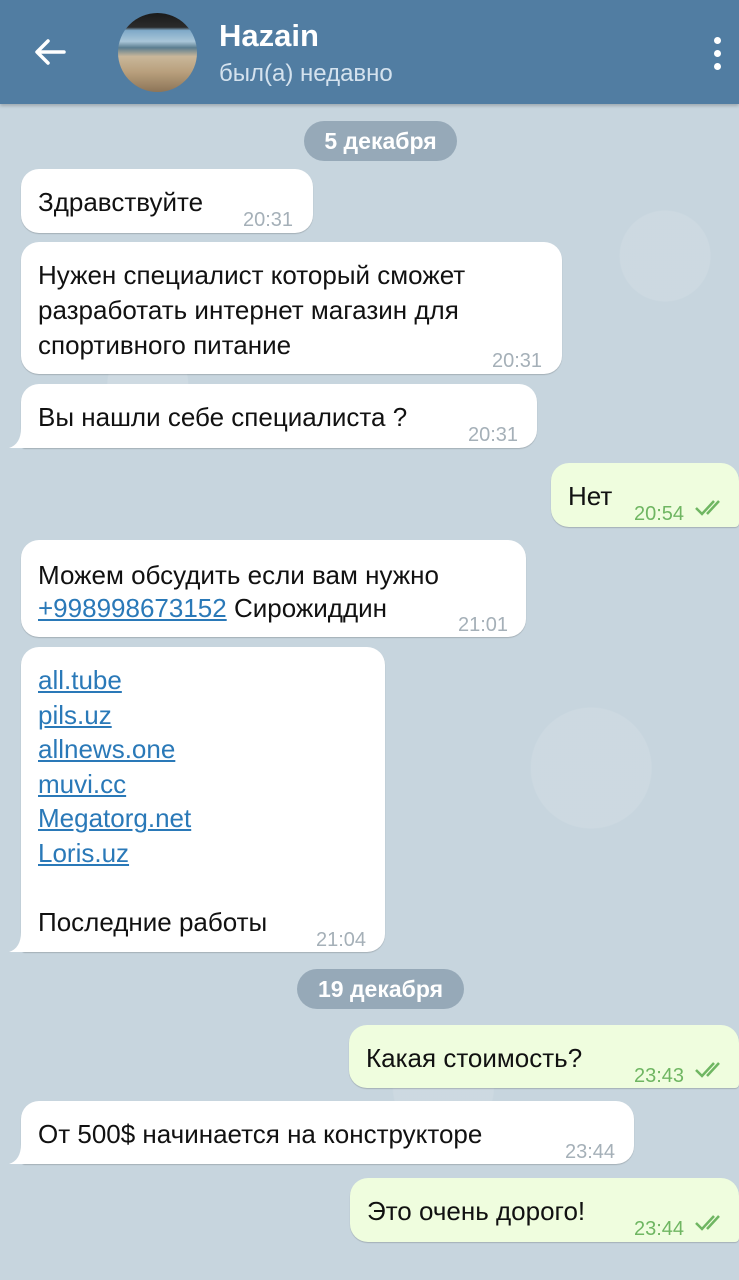 This screenshot has width=739, height=1280. I want to click on incoming-message: Здравствуйте 20:31, so click(167, 201).